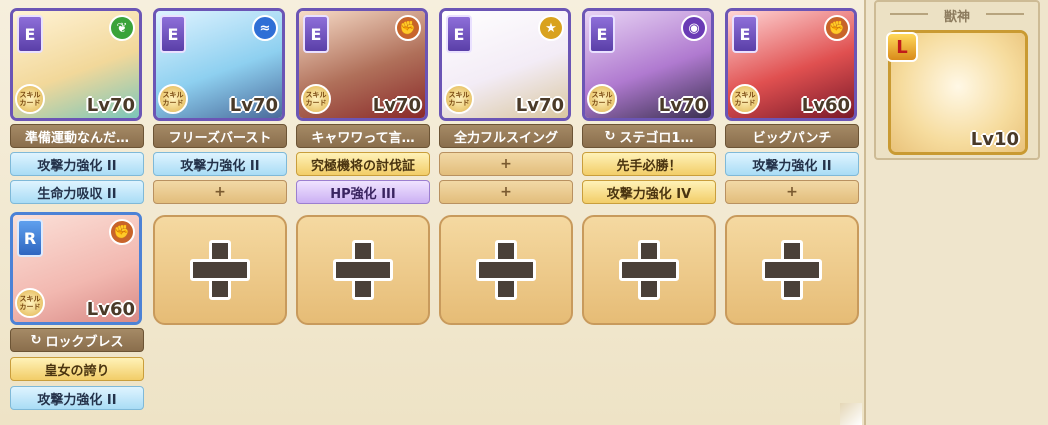 The width and height of the screenshot is (1048, 425). I want to click on equip-name: 究極機将の討伐証, so click(362, 166).